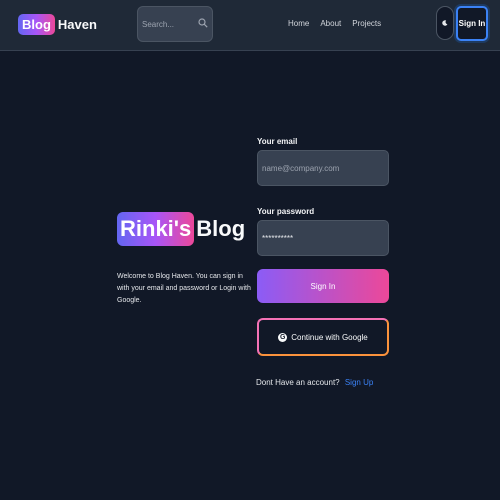 The width and height of the screenshot is (500, 500). I want to click on brand-title: Rinki's Blog, so click(181, 229).